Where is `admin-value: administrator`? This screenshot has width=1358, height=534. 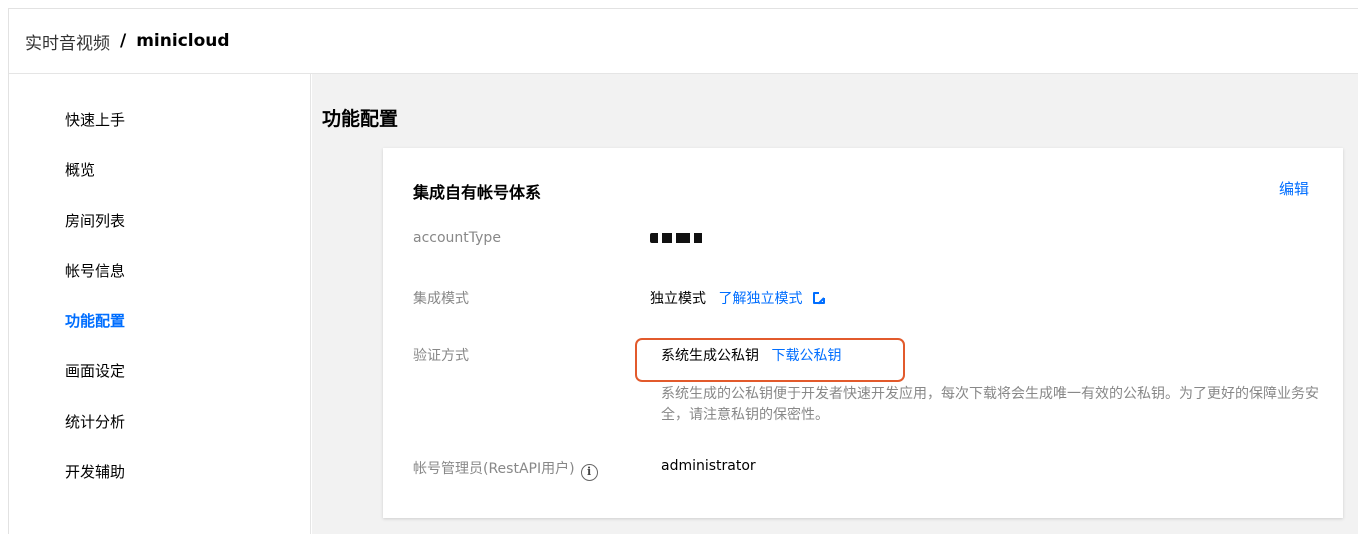 admin-value: administrator is located at coordinates (708, 466).